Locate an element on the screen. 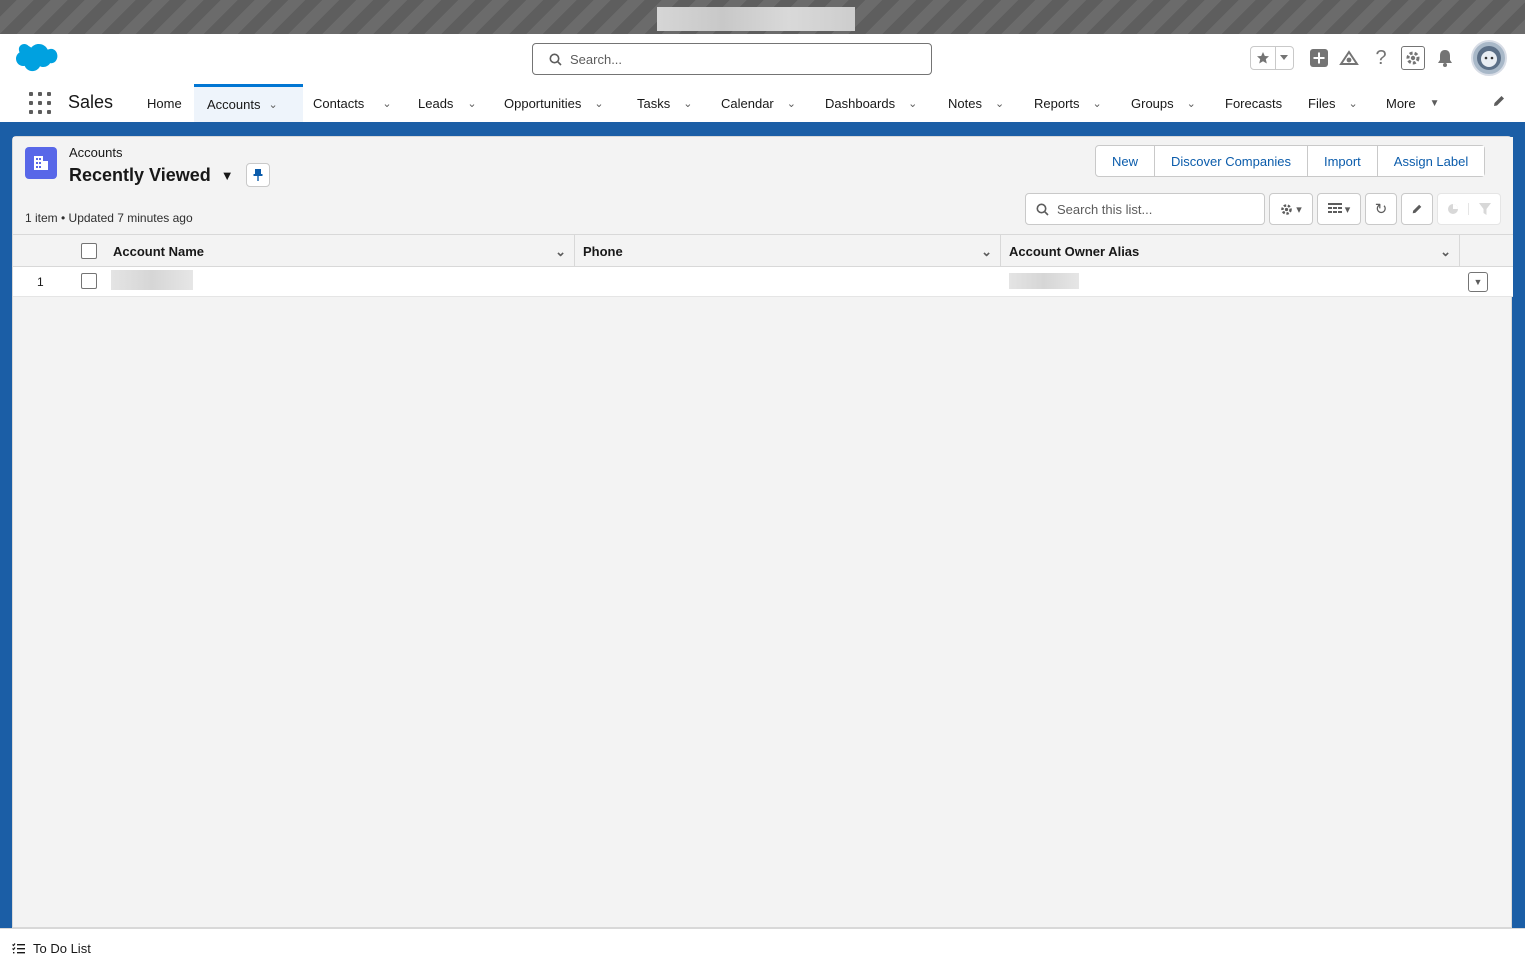  row-checkbox is located at coordinates (89, 281).